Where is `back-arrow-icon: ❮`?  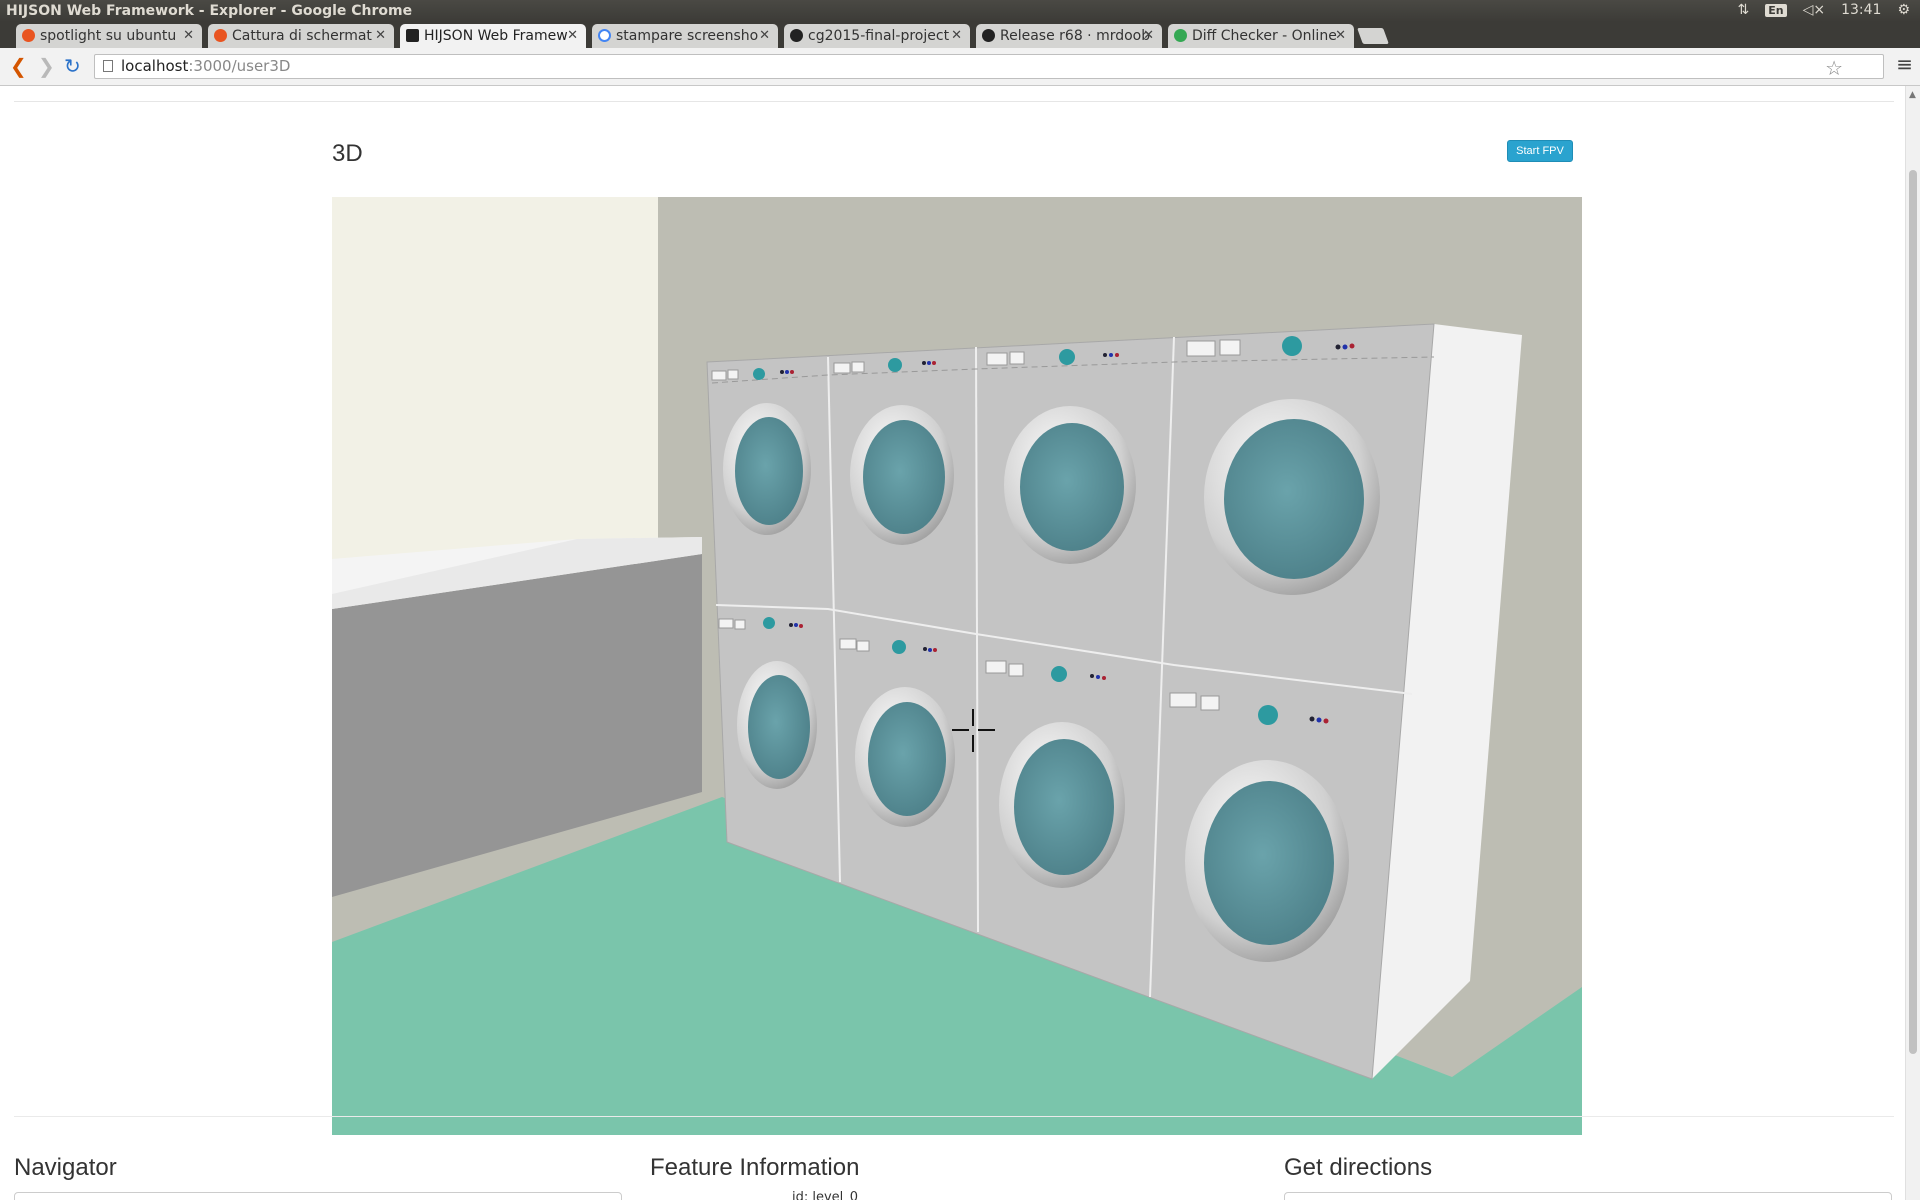
back-arrow-icon: ❮ is located at coordinates (18, 66).